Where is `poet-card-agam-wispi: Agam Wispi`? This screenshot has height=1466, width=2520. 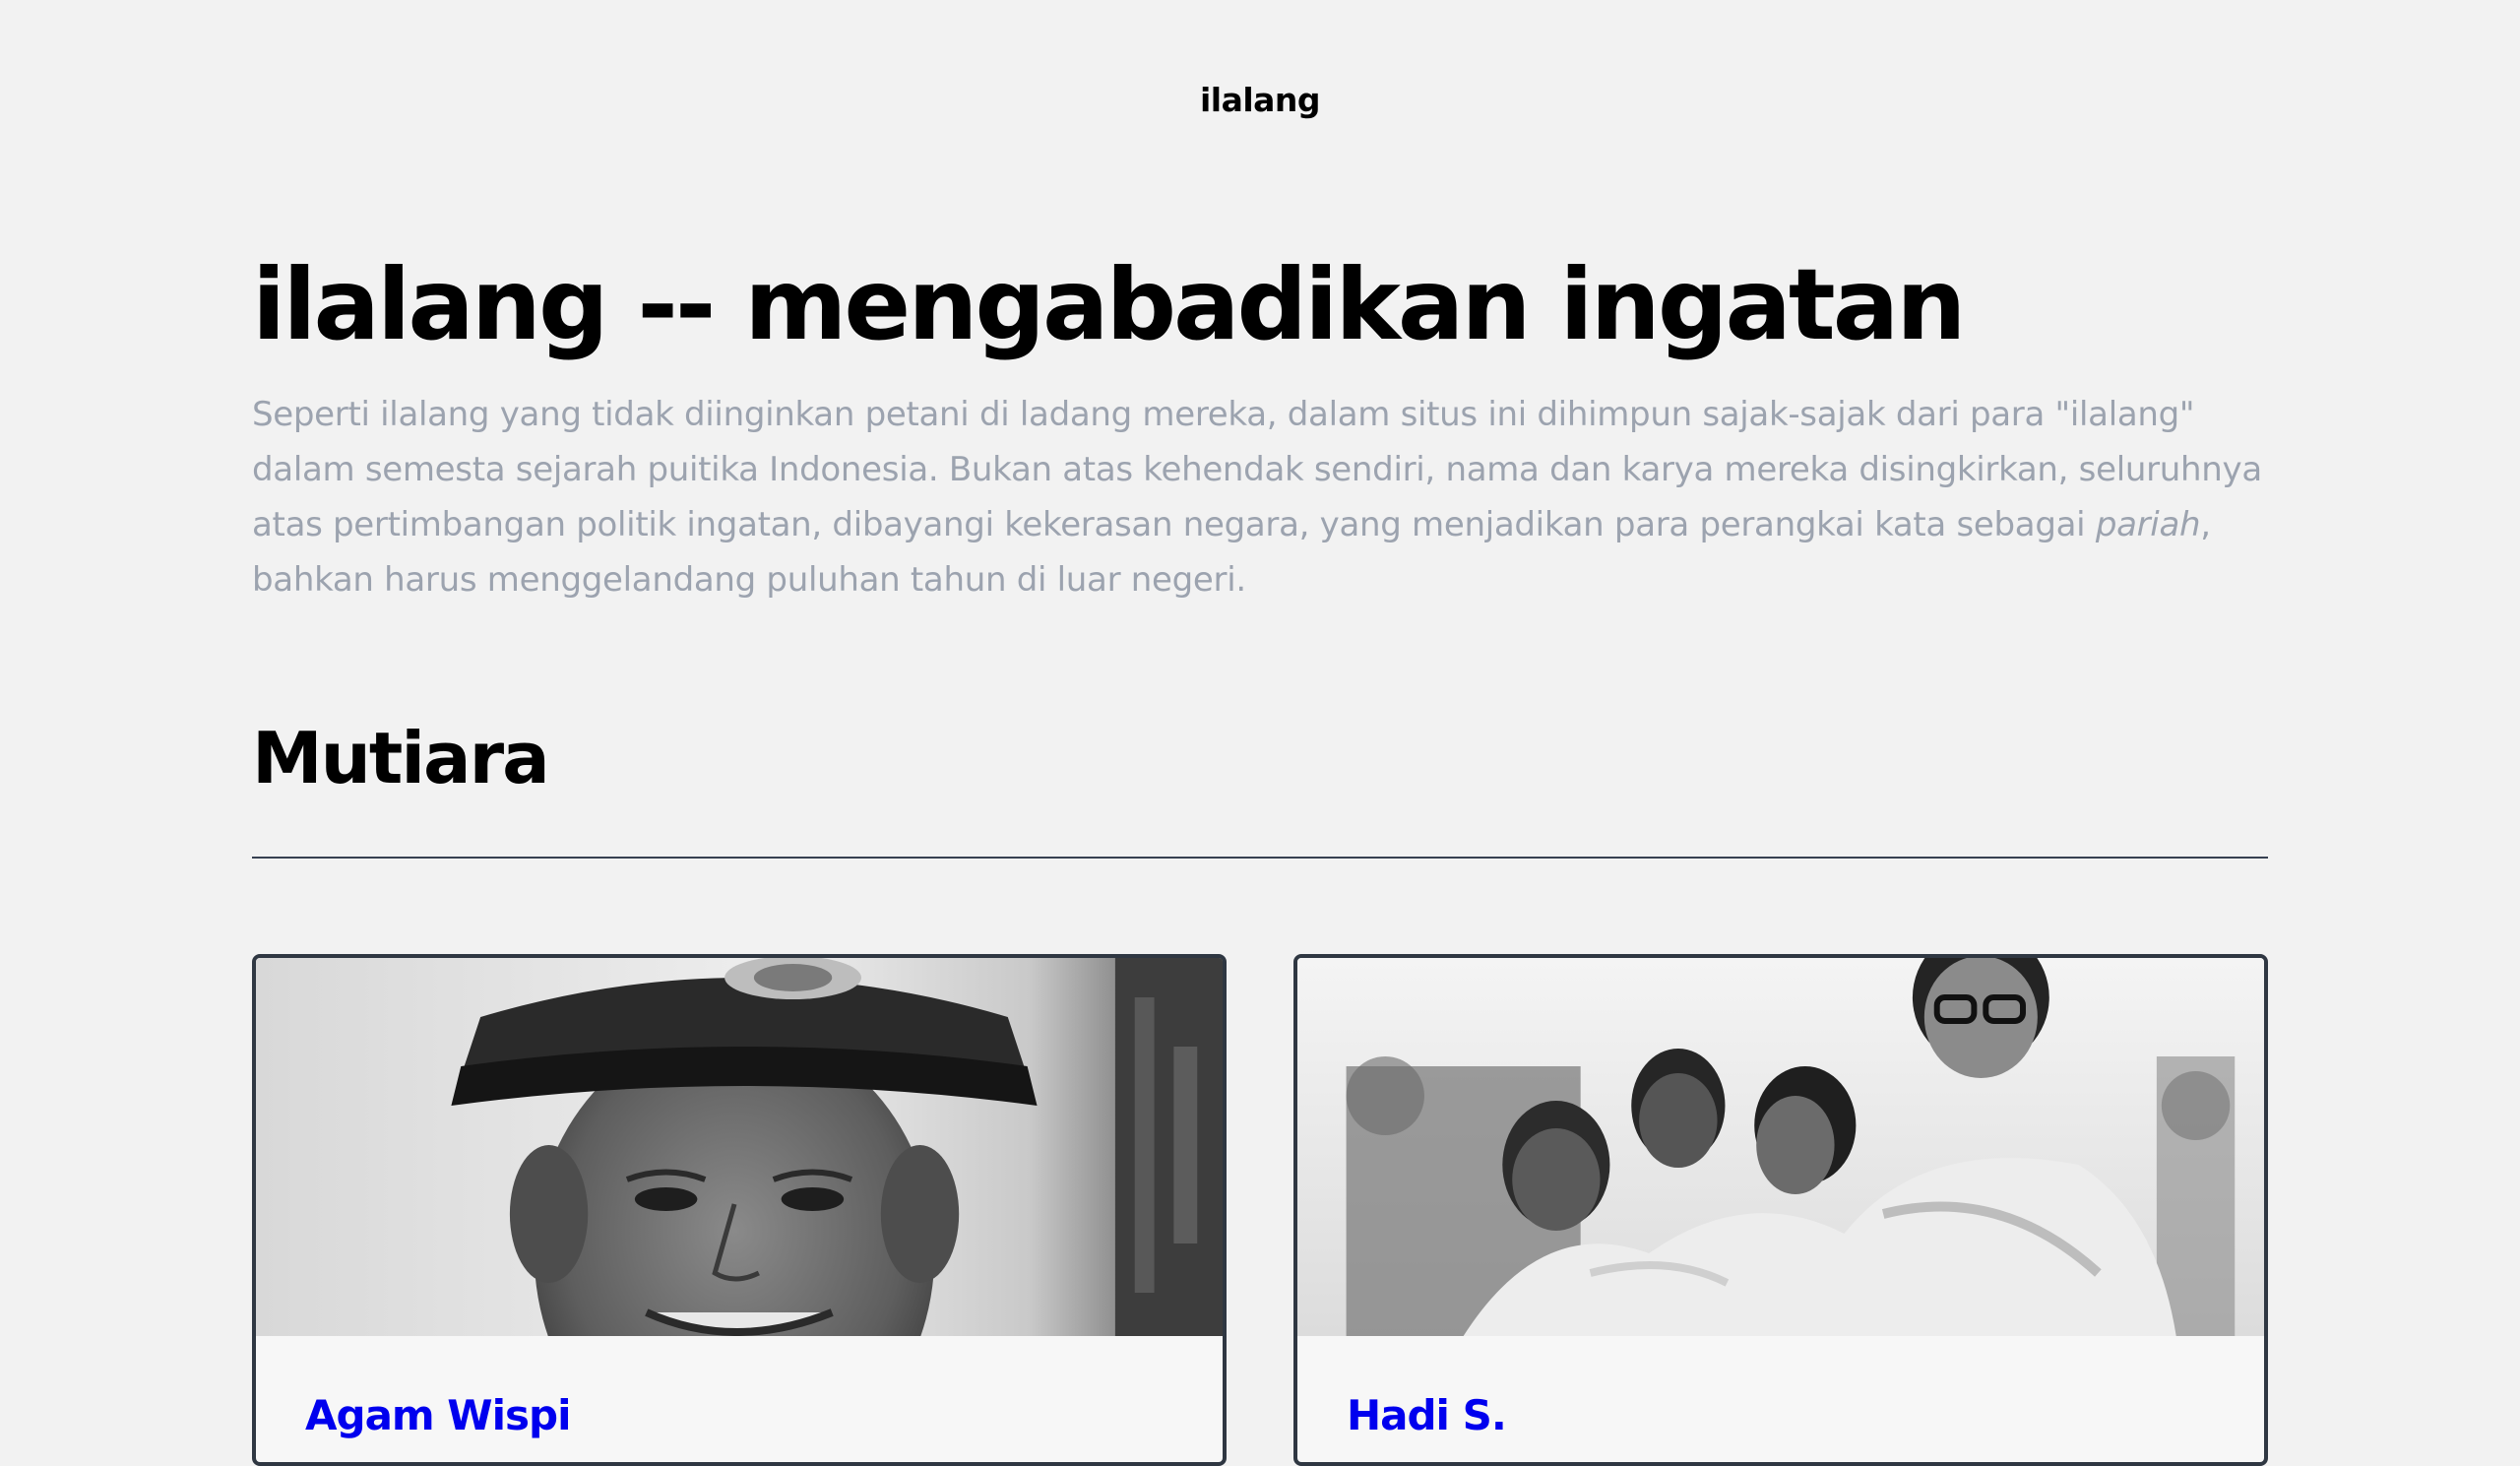
poet-card-agam-wispi: Agam Wispi is located at coordinates (739, 1210).